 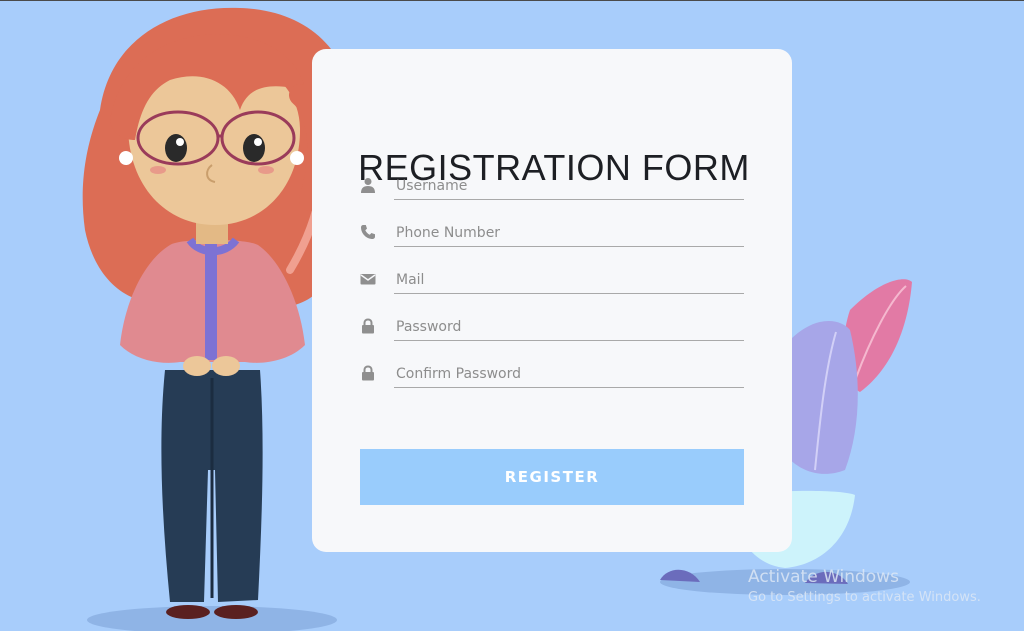 I want to click on user-icon, so click(x=368, y=185).